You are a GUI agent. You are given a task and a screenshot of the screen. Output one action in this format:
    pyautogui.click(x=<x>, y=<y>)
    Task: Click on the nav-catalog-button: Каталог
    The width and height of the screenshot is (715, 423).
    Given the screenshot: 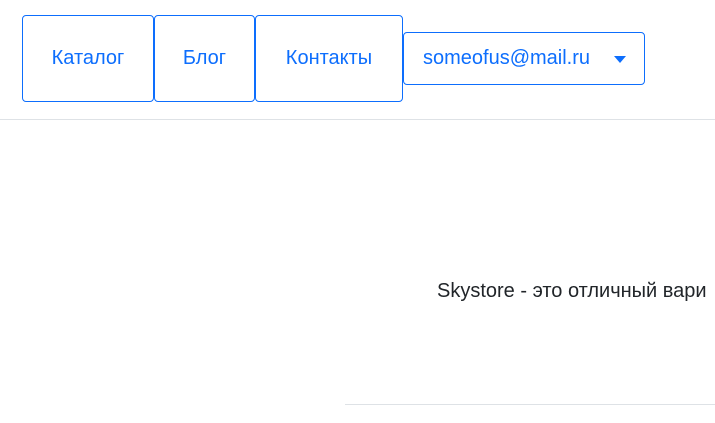 What is the action you would take?
    pyautogui.click(x=88, y=58)
    